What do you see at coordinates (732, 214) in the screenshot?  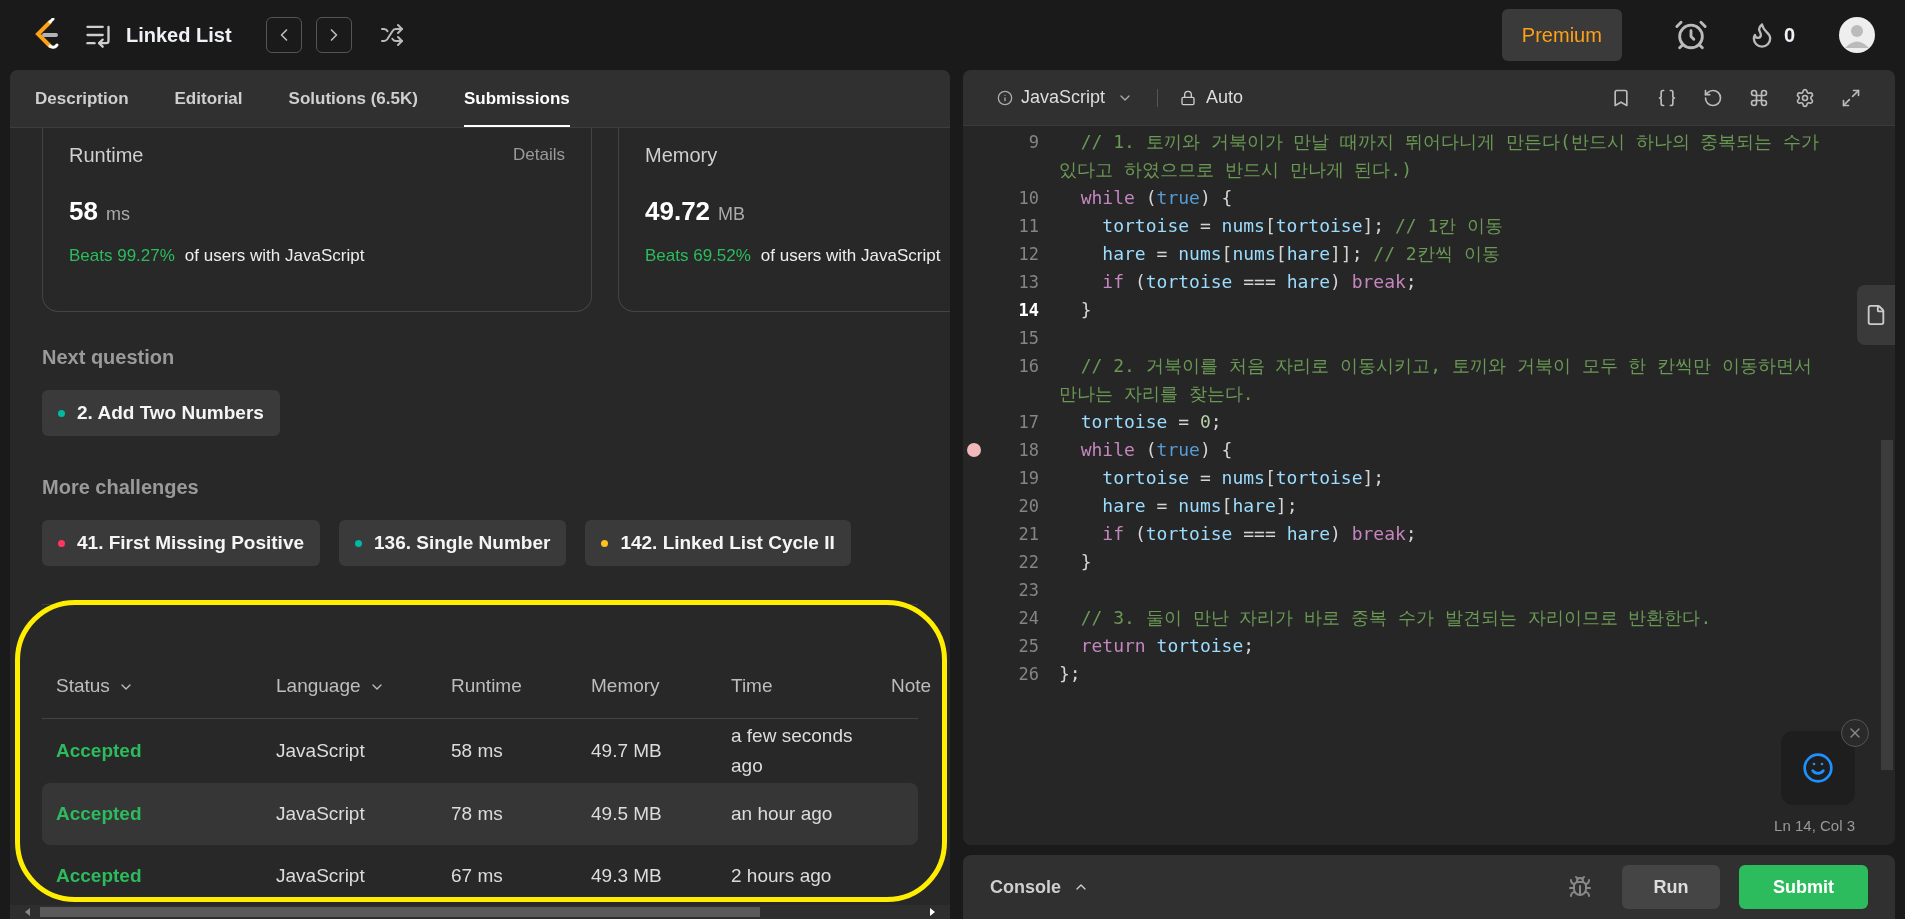 I see `stat-unit: MB` at bounding box center [732, 214].